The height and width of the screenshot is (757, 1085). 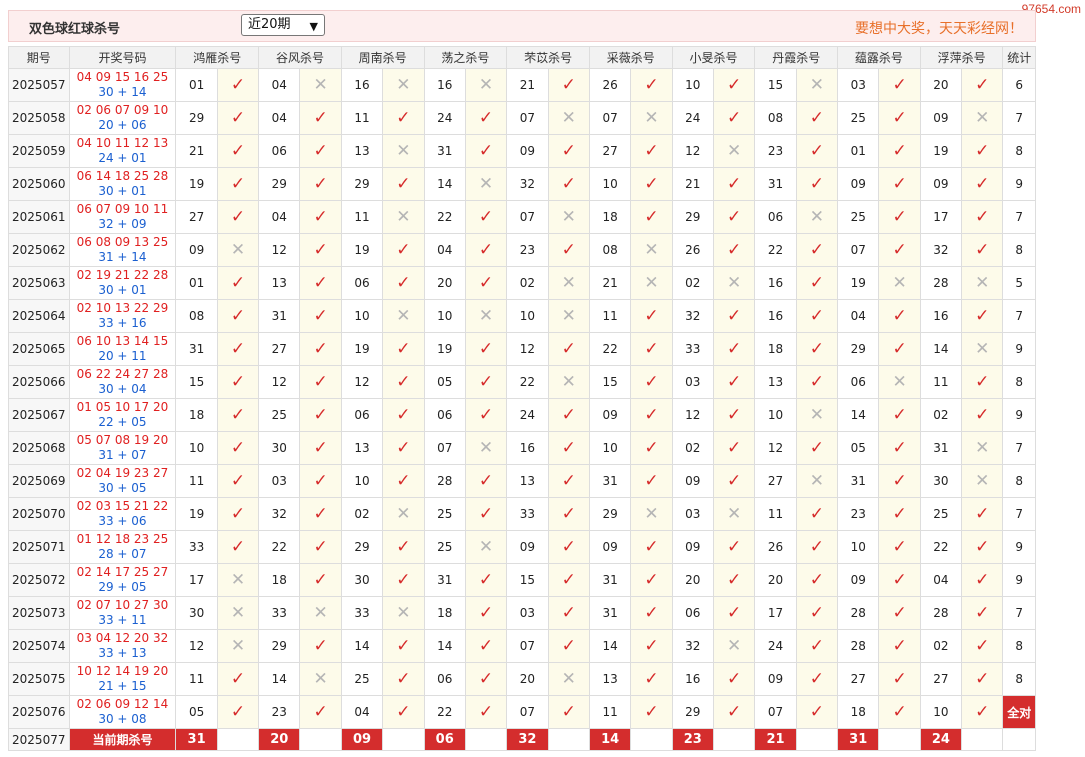 I want to click on draw-numbers: 02 07 10 27 30 33 + 11, so click(x=122, y=613).